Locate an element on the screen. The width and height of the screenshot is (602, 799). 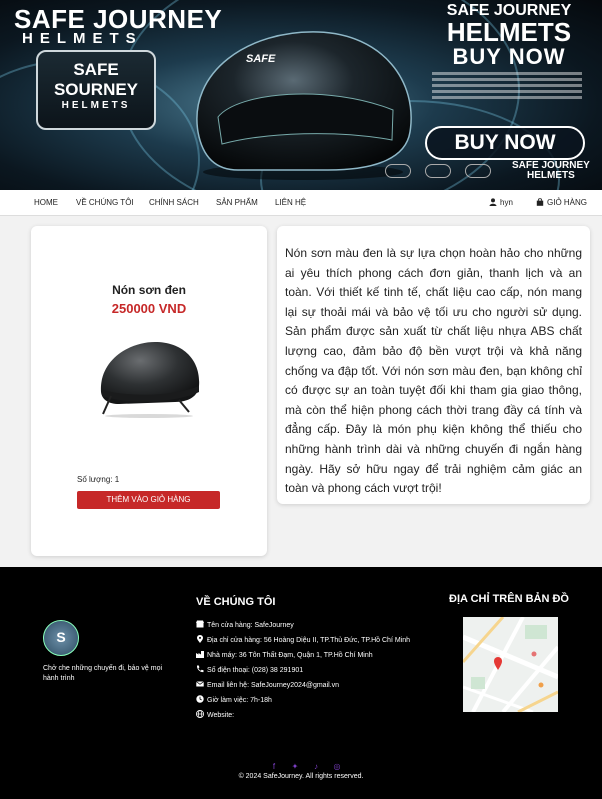
footer-logo-text: S is located at coordinates (61, 637).